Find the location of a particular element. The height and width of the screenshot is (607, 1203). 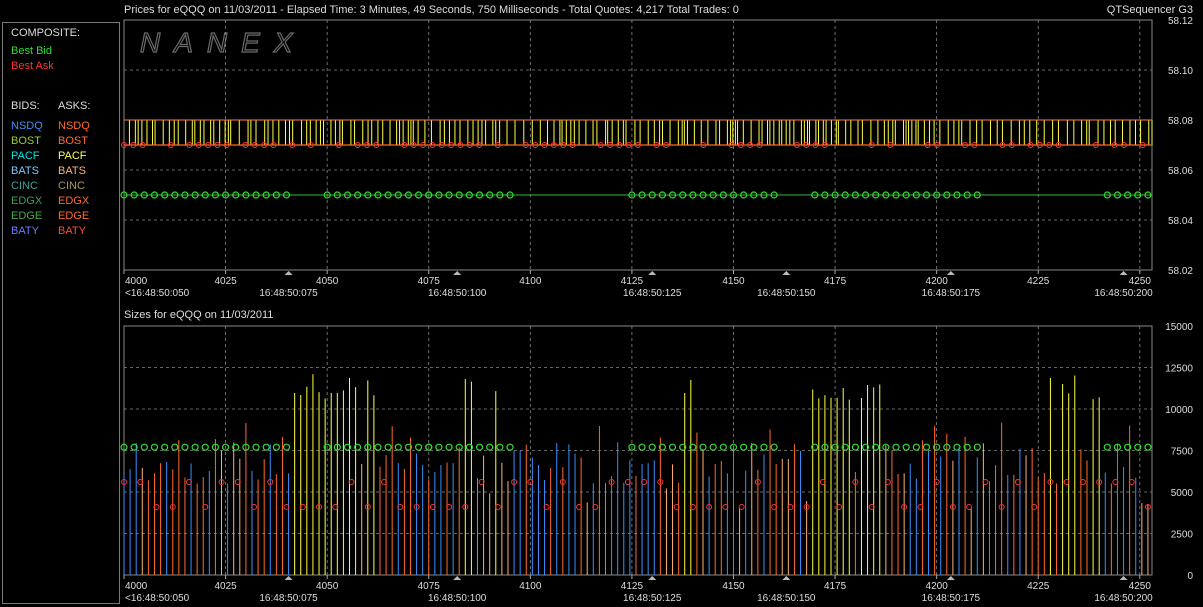

size-y-tick-label: 15000 is located at coordinates (1179, 327).